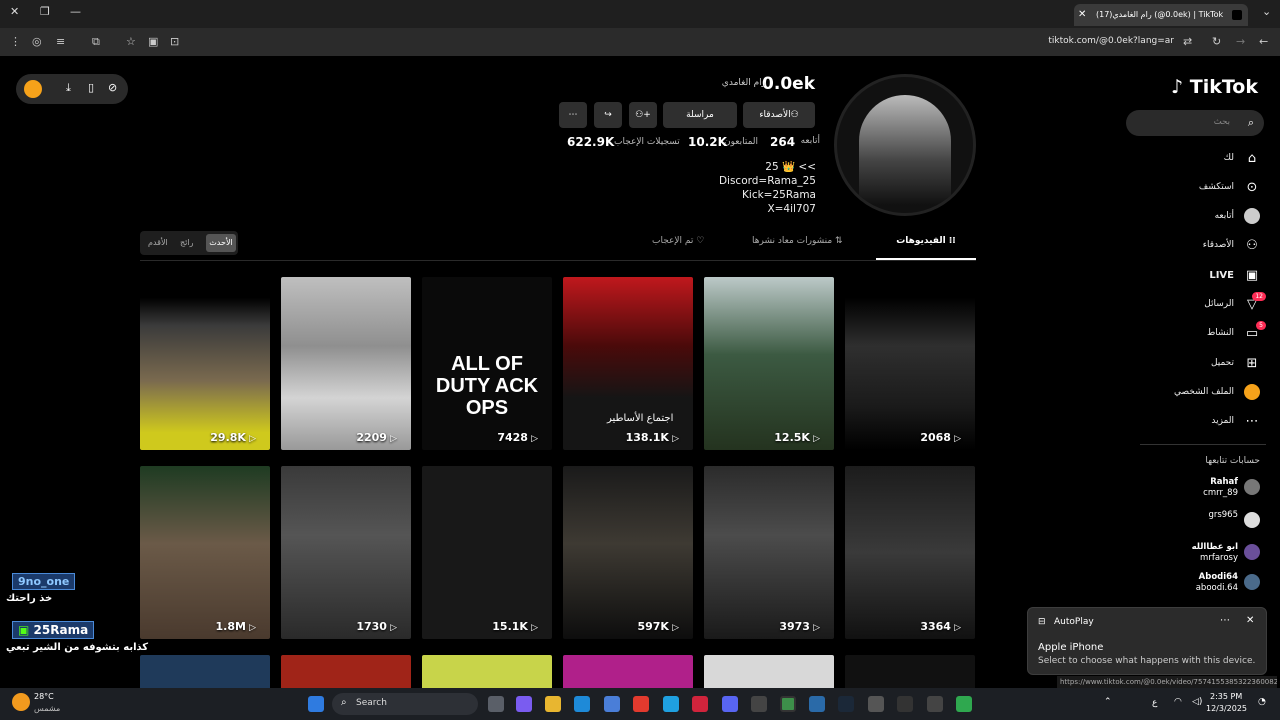 The image size is (1280, 720). I want to click on browser-tab: ✕ (17)رام الغامدي (@0.0ek) | TikTok, so click(1161, 15).